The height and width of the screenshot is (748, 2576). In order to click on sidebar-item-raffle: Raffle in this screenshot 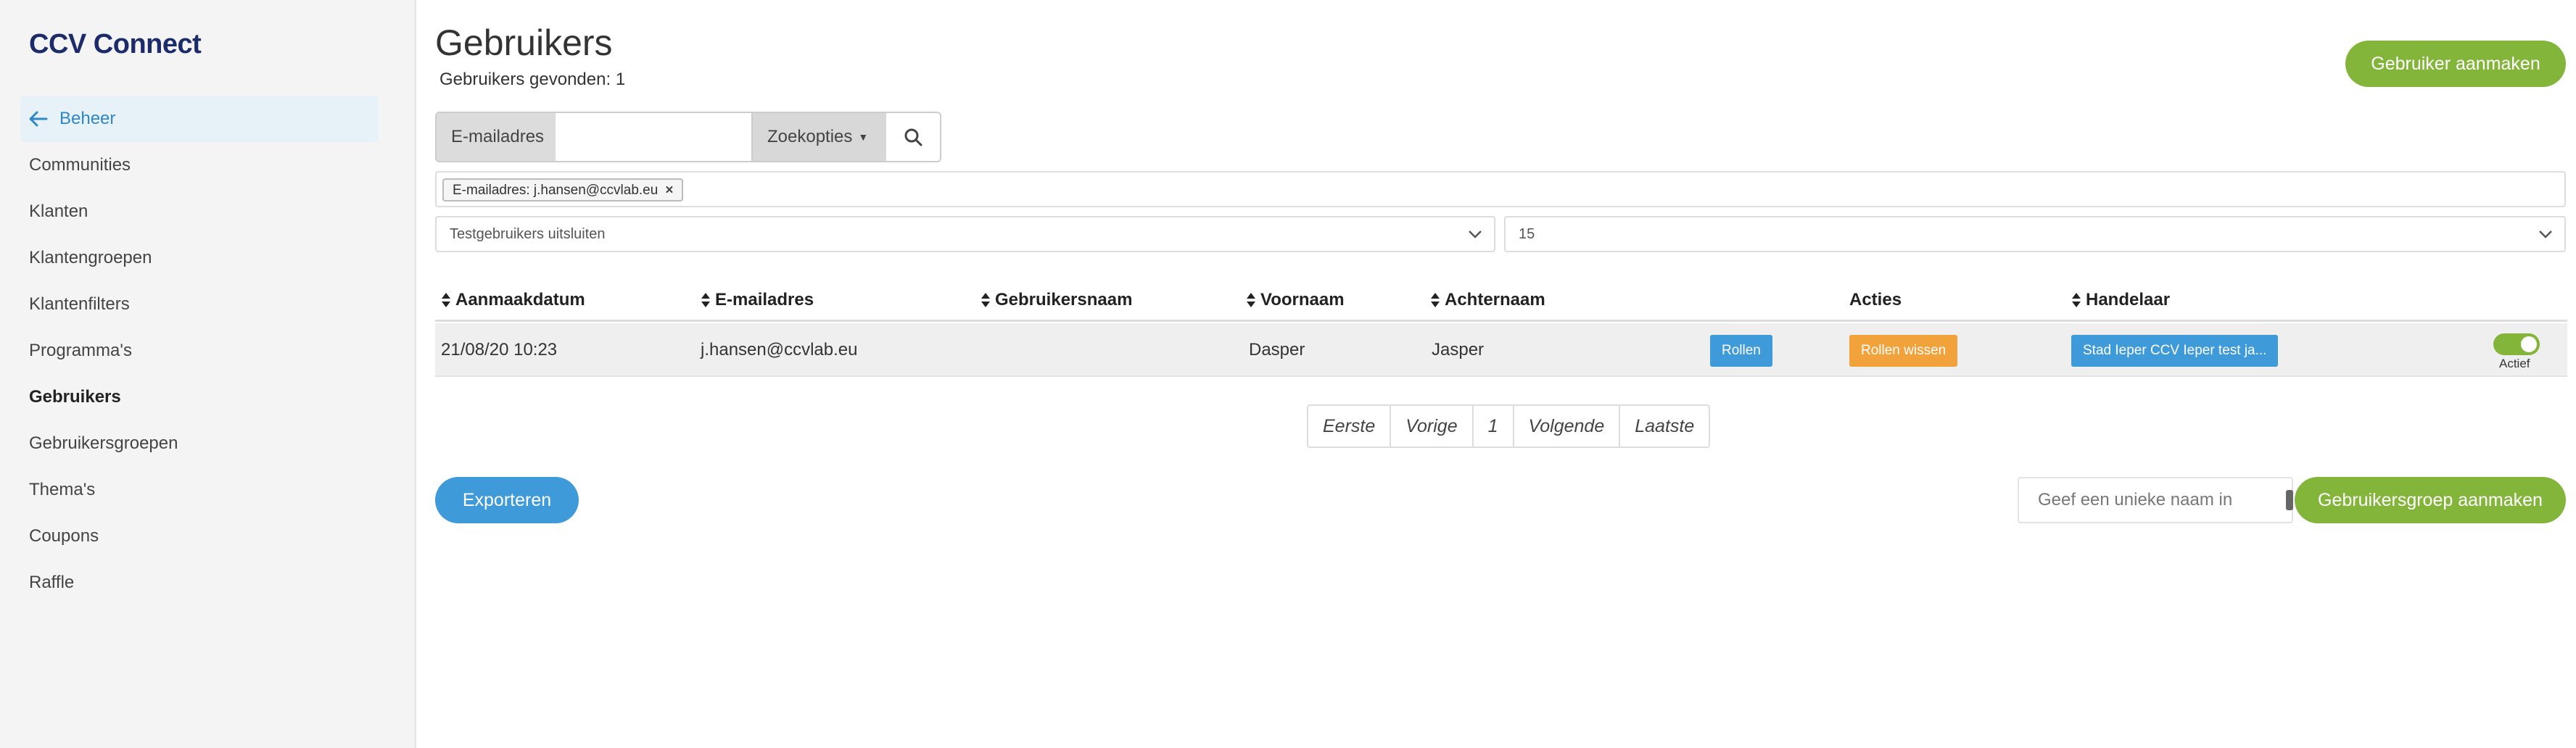, I will do `click(199, 583)`.